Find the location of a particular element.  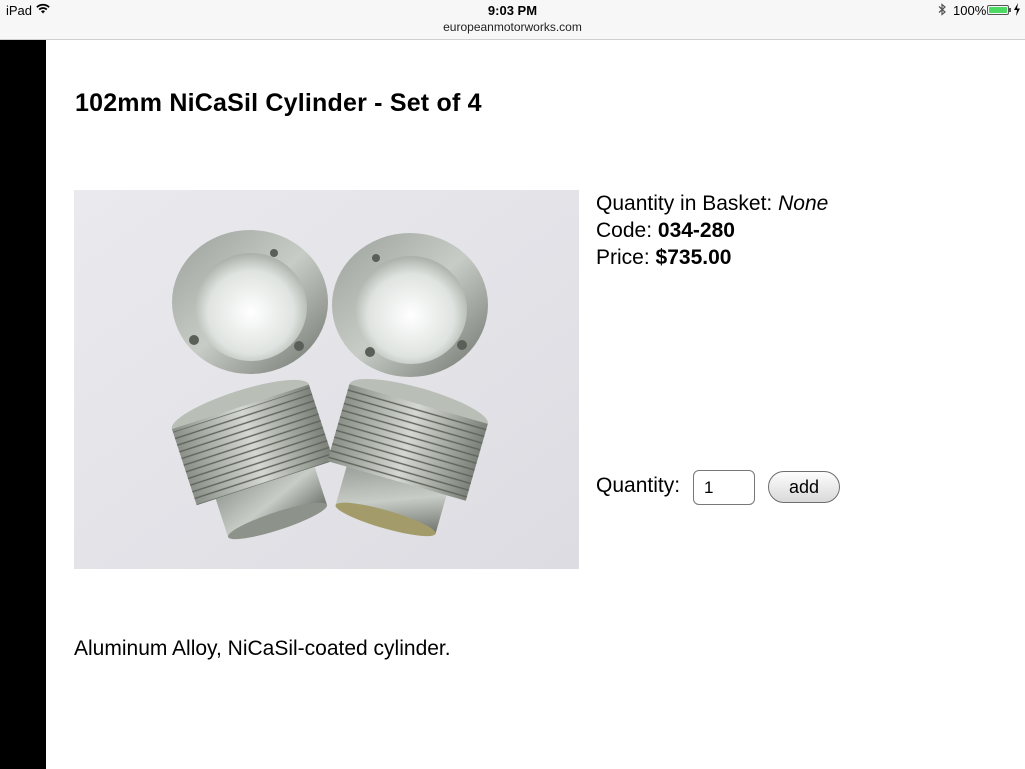

price-label: Price: is located at coordinates (623, 257).